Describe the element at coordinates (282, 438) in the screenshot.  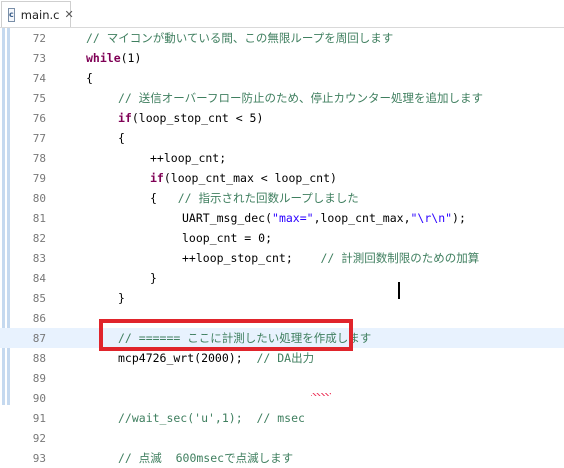
I see `code-line: 92` at that location.